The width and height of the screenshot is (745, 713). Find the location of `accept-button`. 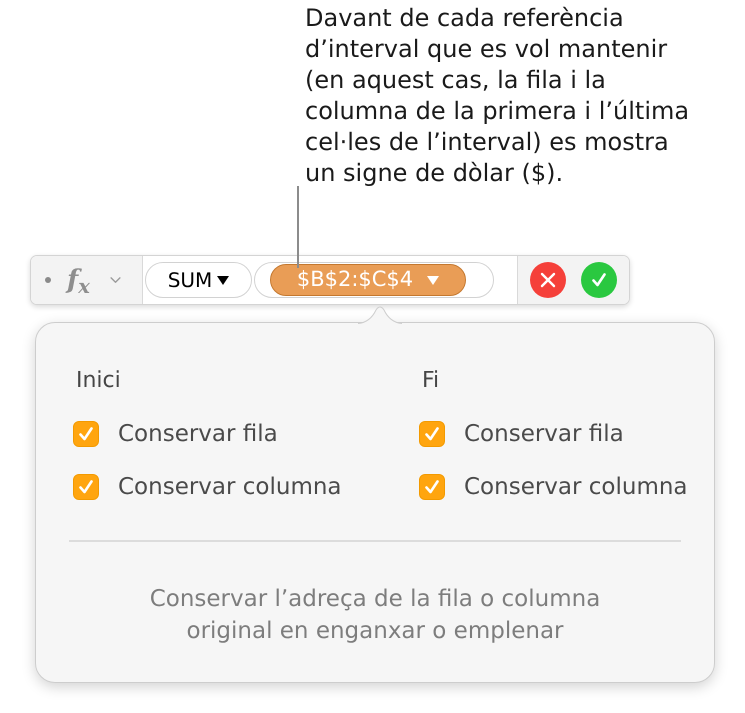

accept-button is located at coordinates (599, 280).